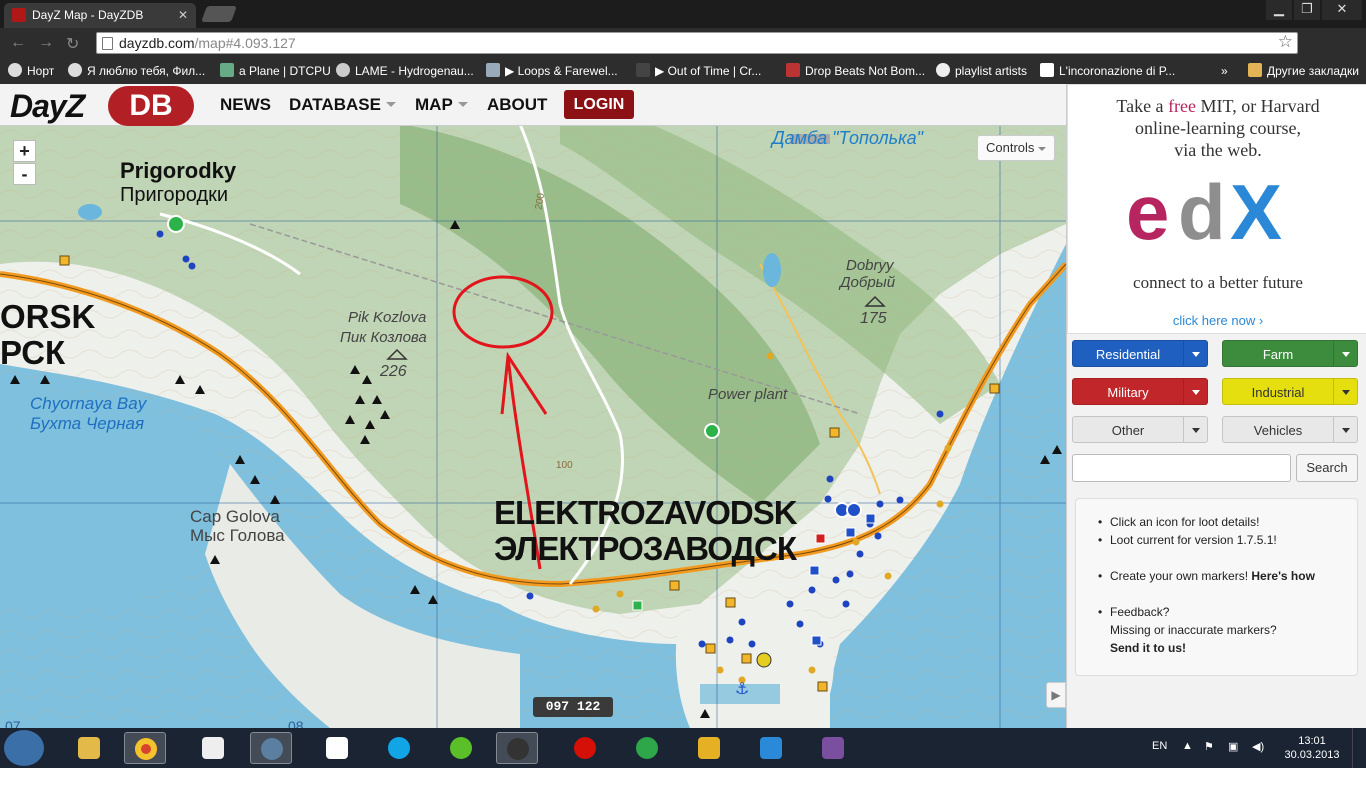 This screenshot has width=1366, height=802. I want to click on coordinate-readout: 097 122, so click(573, 707).